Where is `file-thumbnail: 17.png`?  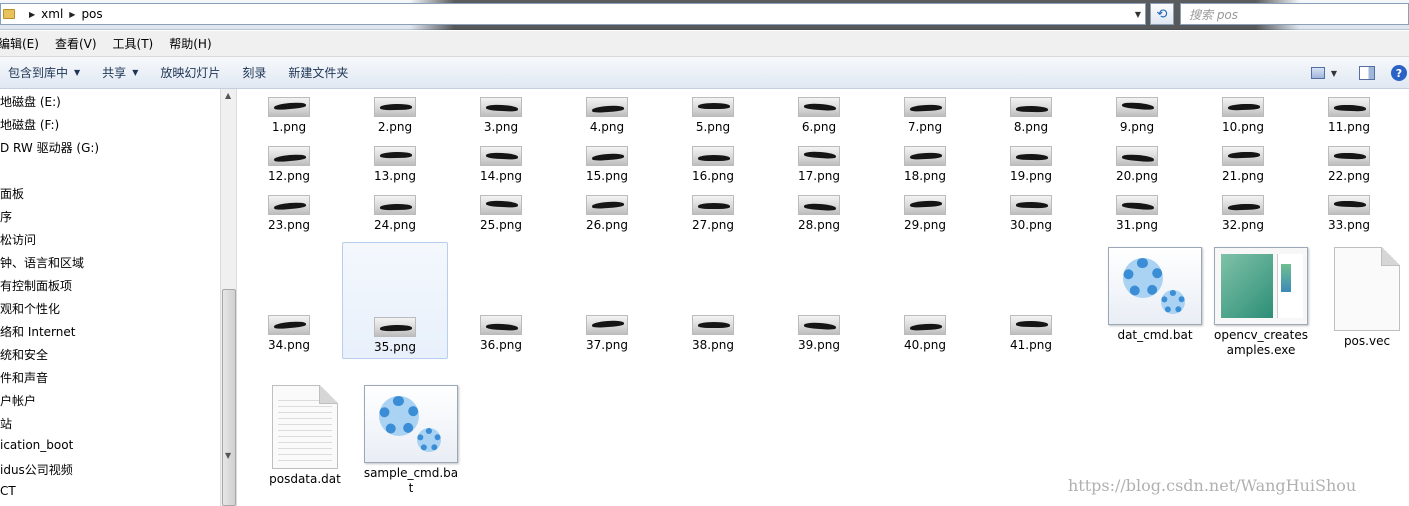
file-thumbnail: 17.png is located at coordinates (819, 165).